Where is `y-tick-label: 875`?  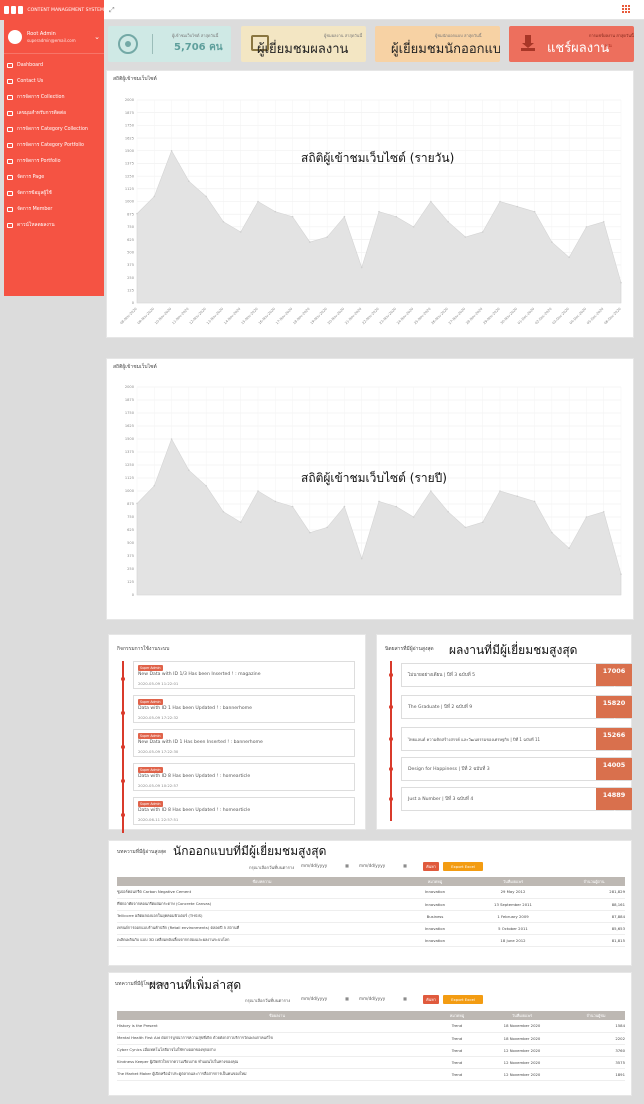
y-tick-label: 875 is located at coordinates (130, 214).